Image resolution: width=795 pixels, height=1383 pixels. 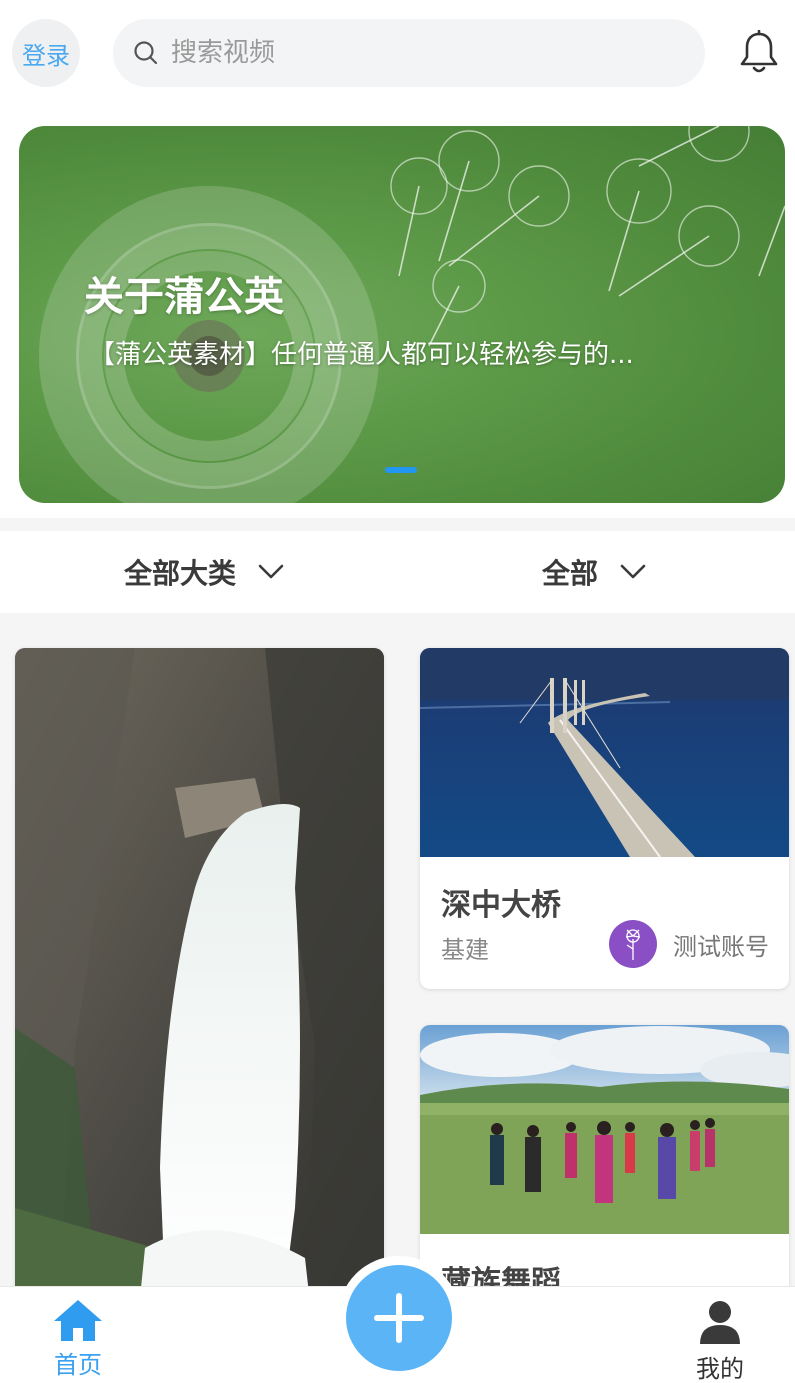 What do you see at coordinates (465, 950) in the screenshot?
I see `card-category: 基建` at bounding box center [465, 950].